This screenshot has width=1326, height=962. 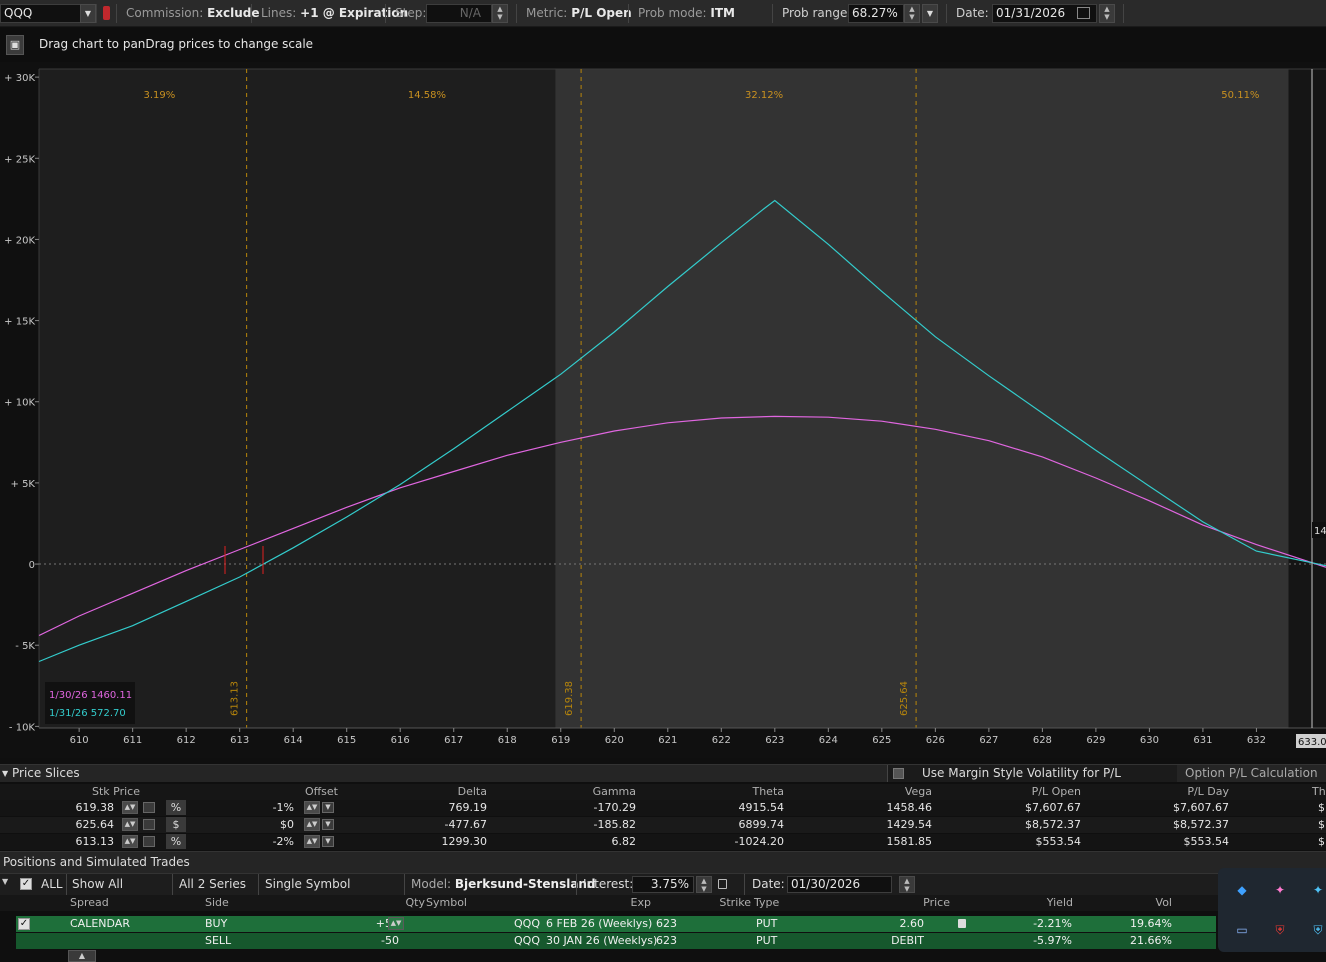 What do you see at coordinates (602, 940) in the screenshot?
I see `expiration-cell: 30 JAN 26 (Weeklys)` at bounding box center [602, 940].